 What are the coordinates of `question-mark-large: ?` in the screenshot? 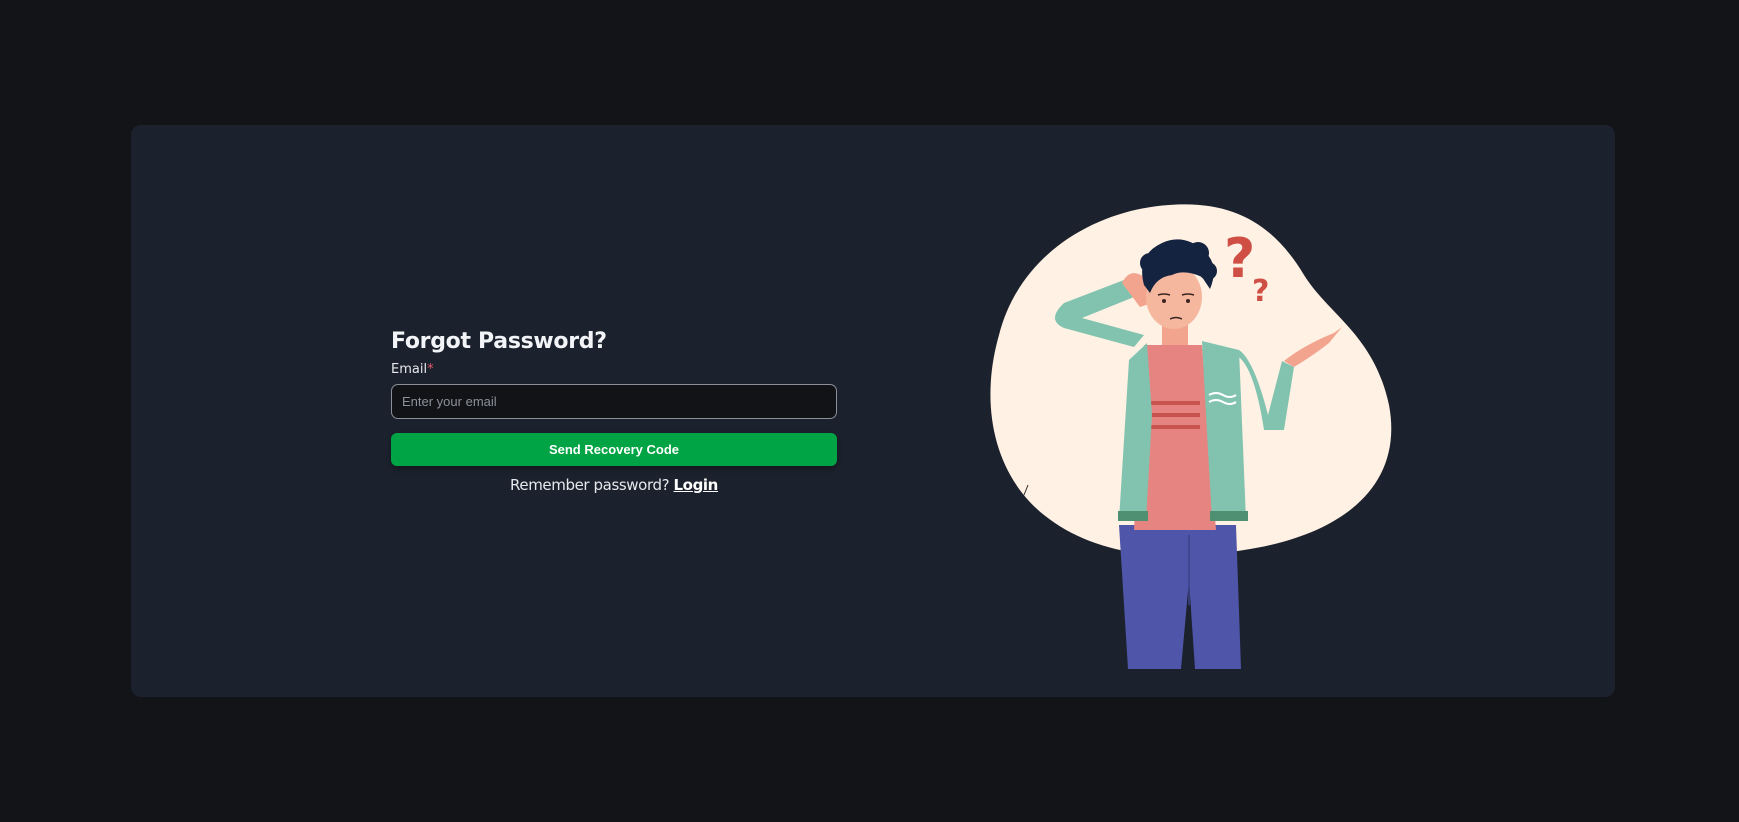 It's located at (1239, 258).